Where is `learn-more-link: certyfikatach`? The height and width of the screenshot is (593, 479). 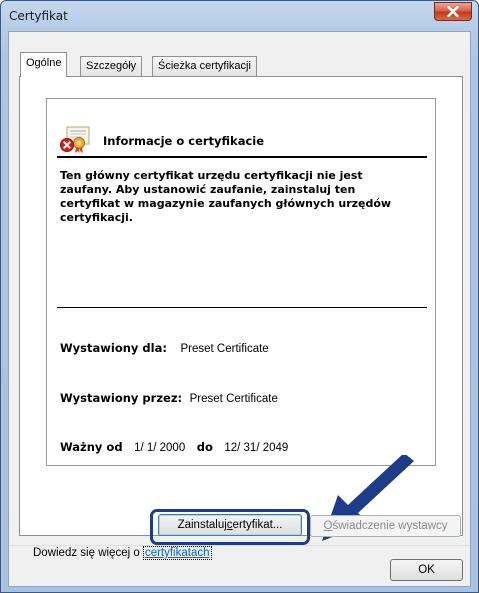
learn-more-link: certyfikatach is located at coordinates (177, 553).